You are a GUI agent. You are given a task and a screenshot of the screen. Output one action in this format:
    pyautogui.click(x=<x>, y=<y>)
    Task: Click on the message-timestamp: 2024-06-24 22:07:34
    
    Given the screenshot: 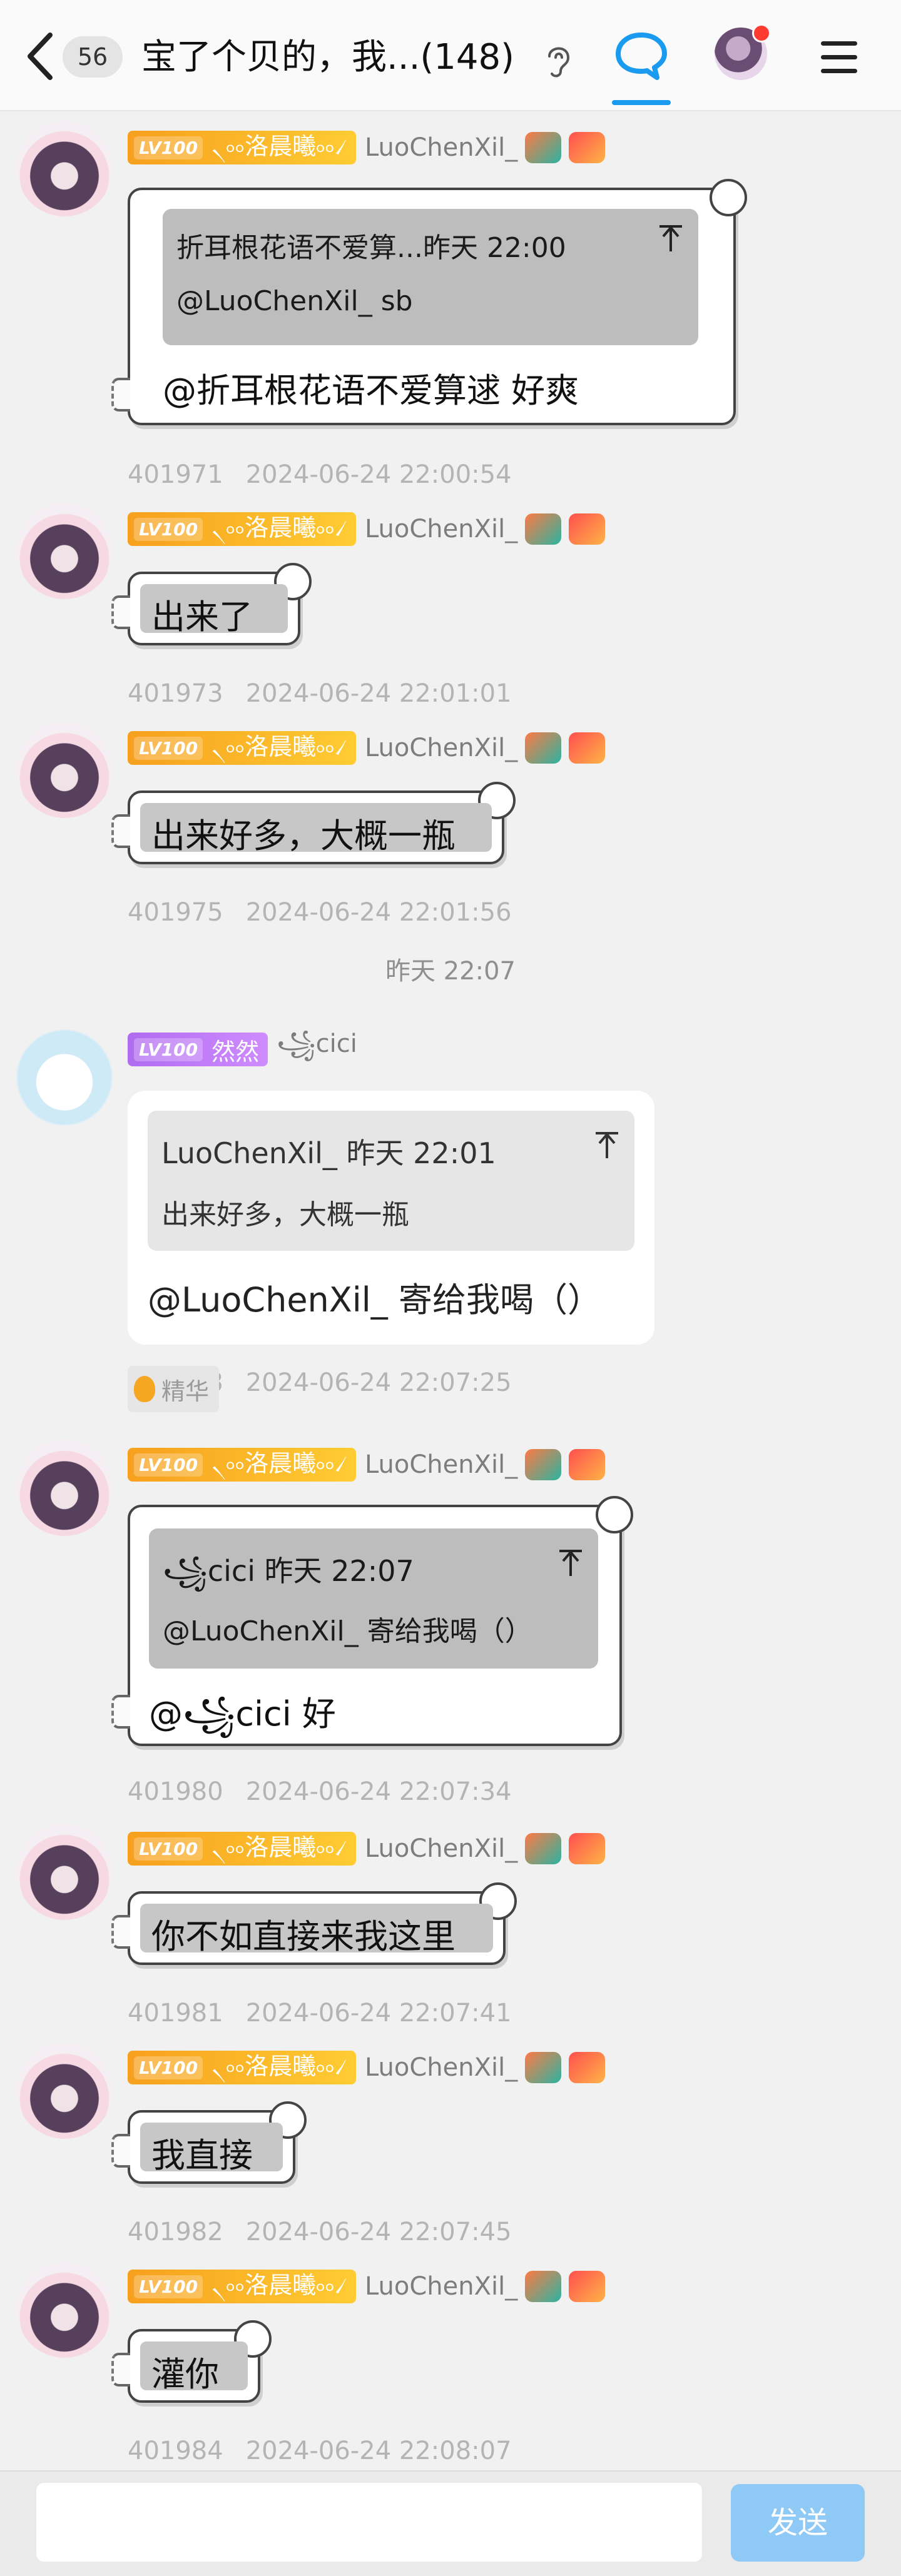 What is the action you would take?
    pyautogui.click(x=378, y=1792)
    